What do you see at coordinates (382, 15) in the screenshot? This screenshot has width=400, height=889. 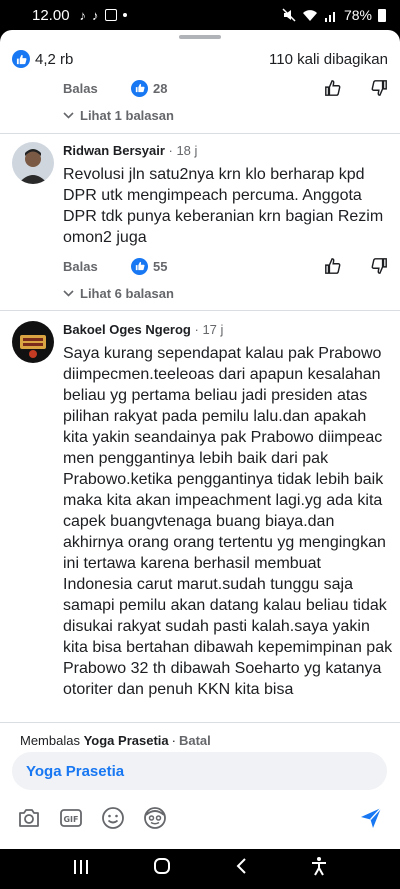 I see `battery-icon` at bounding box center [382, 15].